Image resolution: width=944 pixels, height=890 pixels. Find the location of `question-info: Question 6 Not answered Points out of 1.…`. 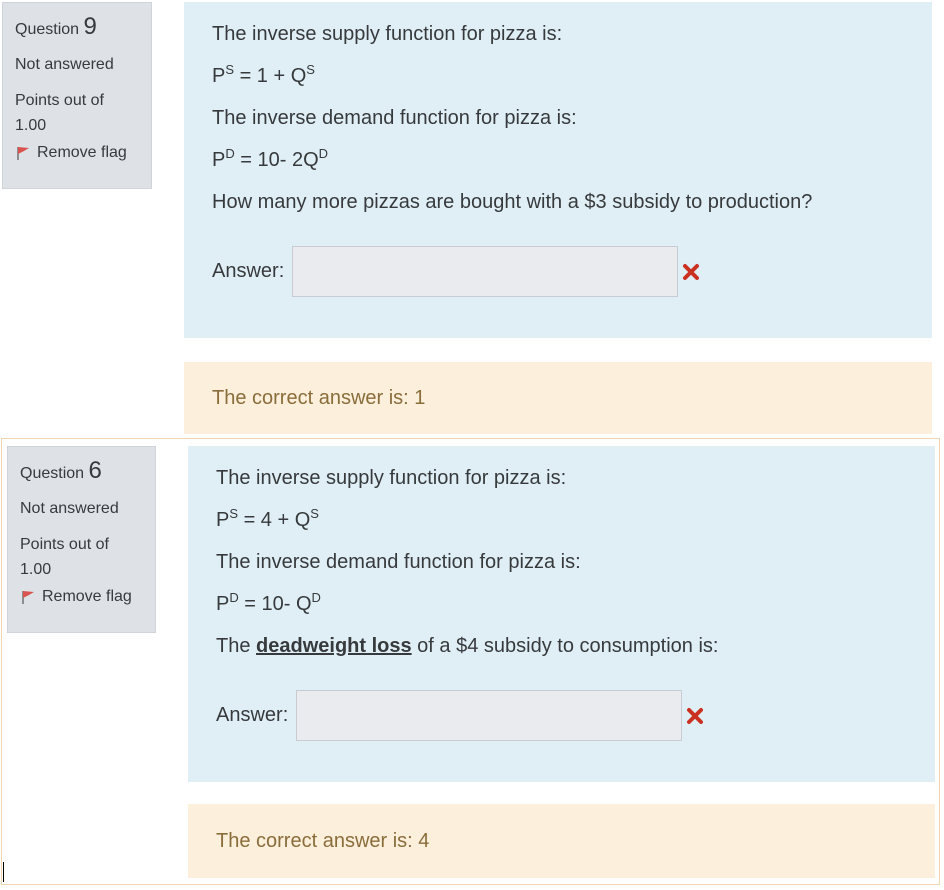

question-info: Question 6 Not answered Points out of 1.… is located at coordinates (81, 539).